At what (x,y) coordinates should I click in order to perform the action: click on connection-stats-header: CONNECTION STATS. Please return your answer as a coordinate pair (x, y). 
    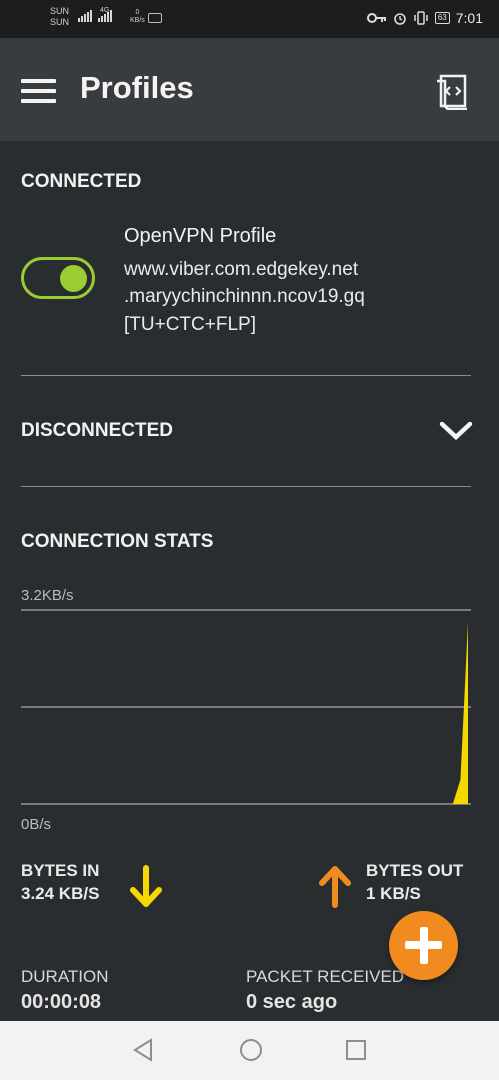
    Looking at the image, I should click on (117, 541).